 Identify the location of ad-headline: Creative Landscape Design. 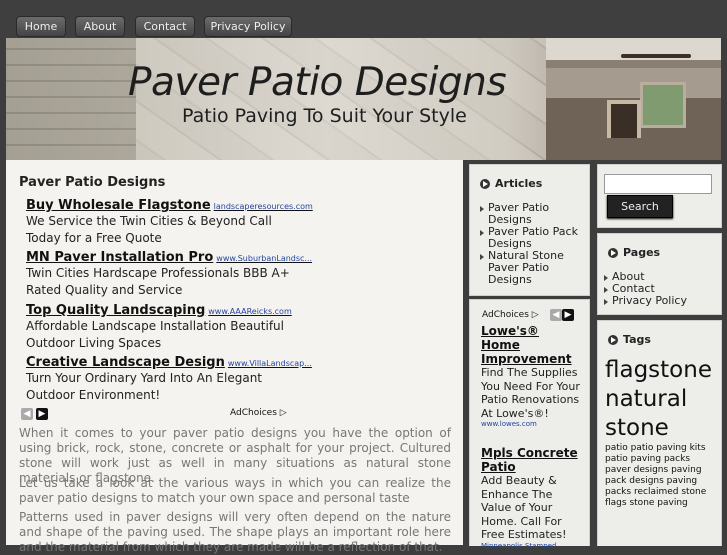
(125, 362).